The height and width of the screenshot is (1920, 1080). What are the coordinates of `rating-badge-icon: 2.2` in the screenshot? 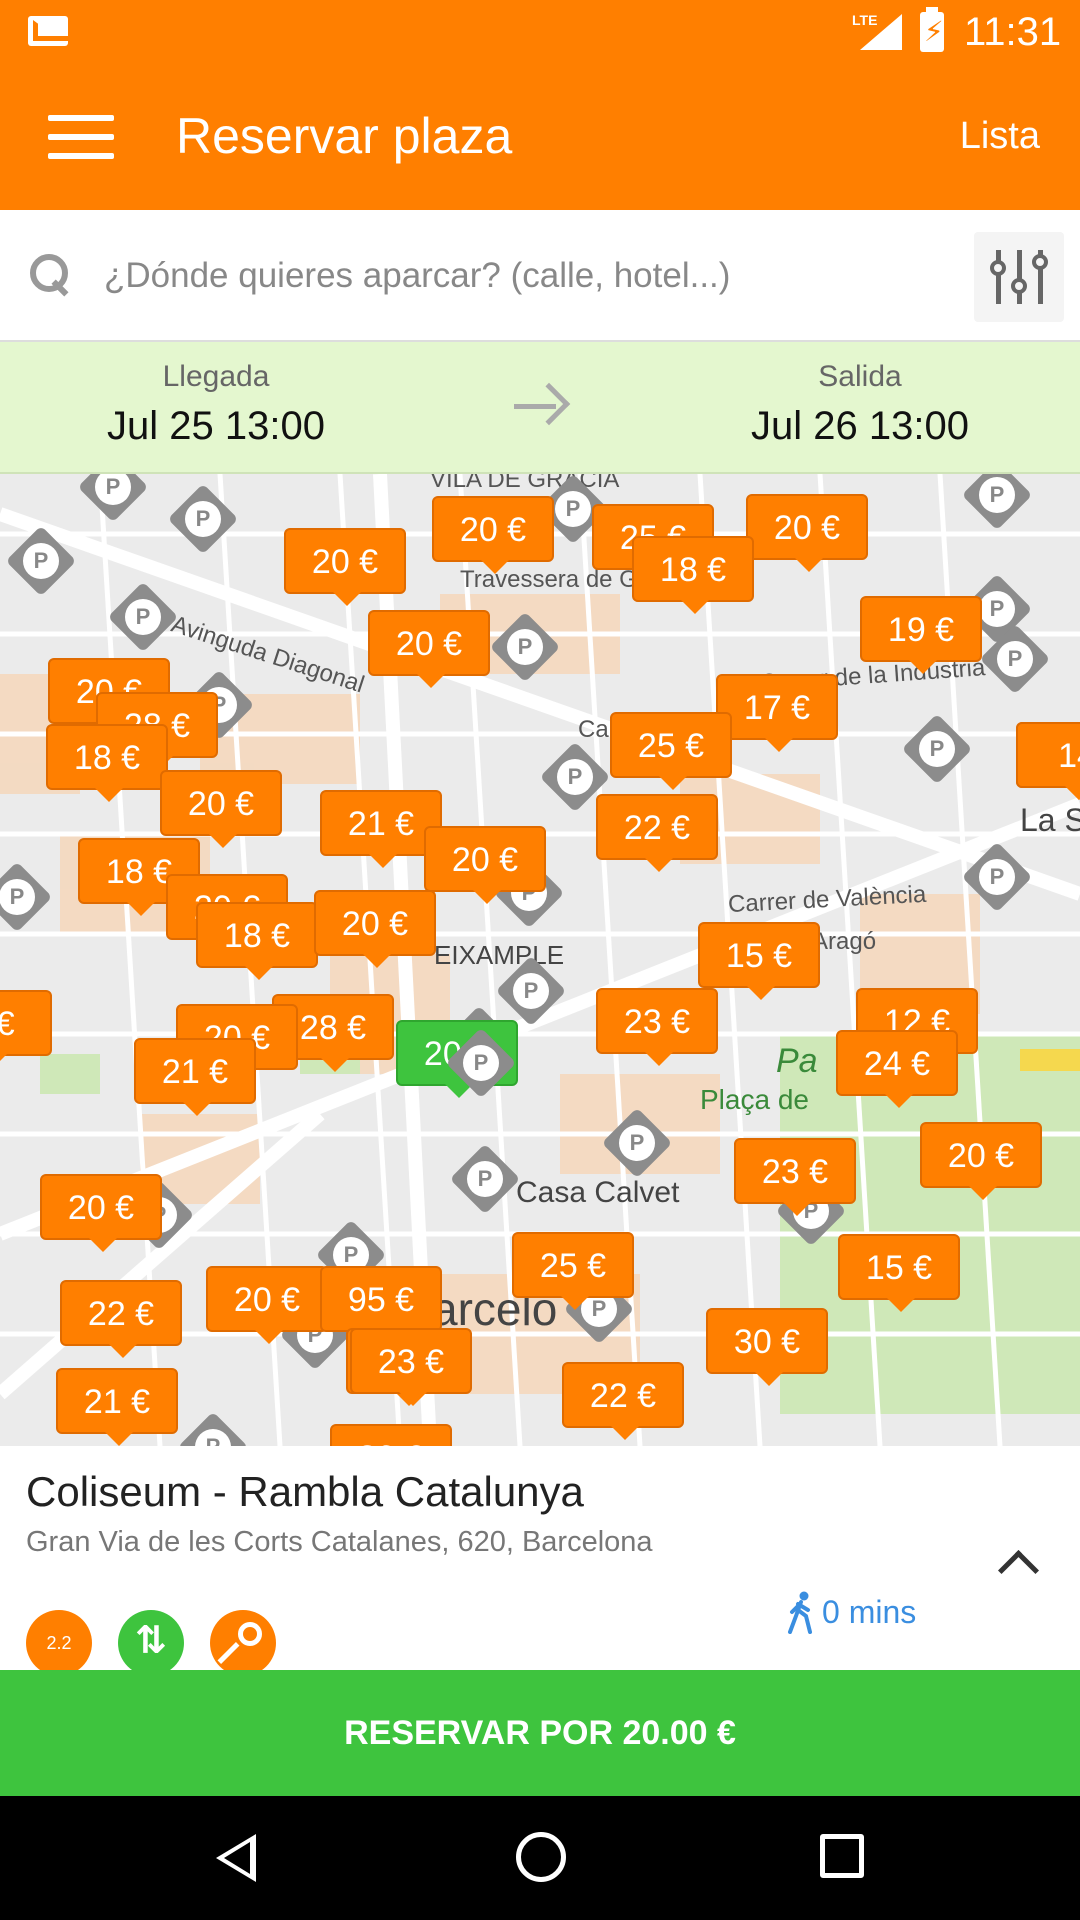 It's located at (59, 1643).